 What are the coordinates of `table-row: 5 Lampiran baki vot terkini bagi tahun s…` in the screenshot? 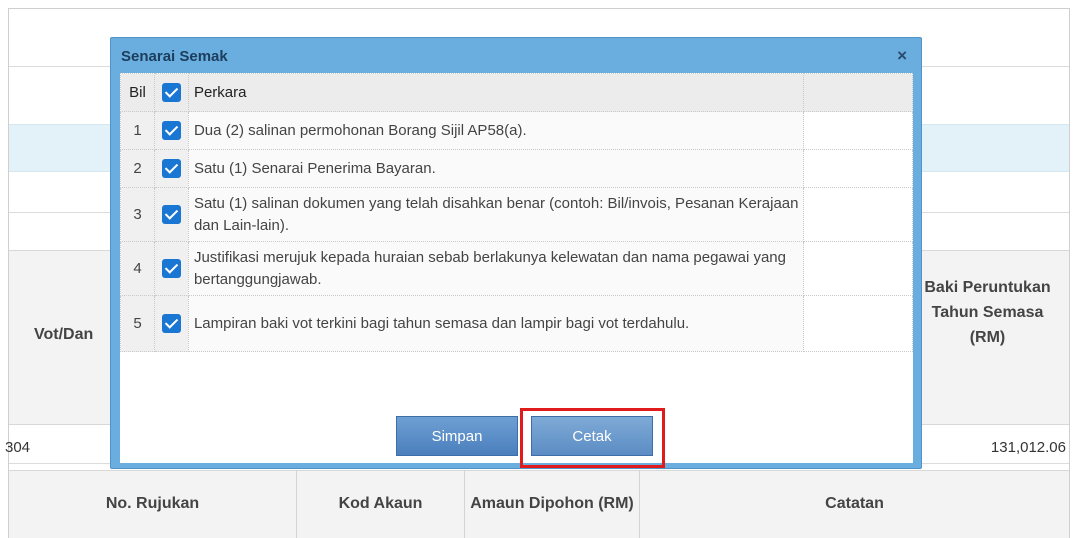 It's located at (516, 323).